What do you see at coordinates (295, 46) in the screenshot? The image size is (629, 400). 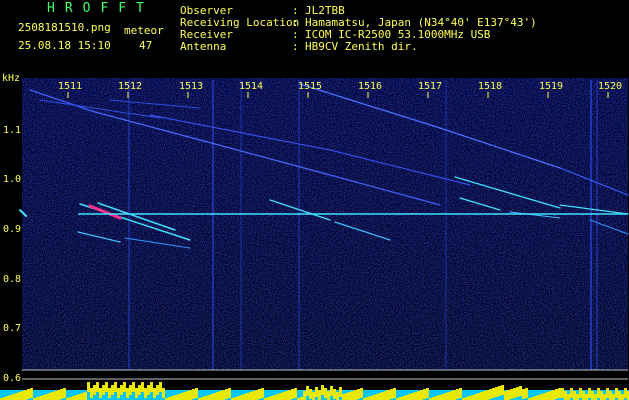 I see `colon: :` at bounding box center [295, 46].